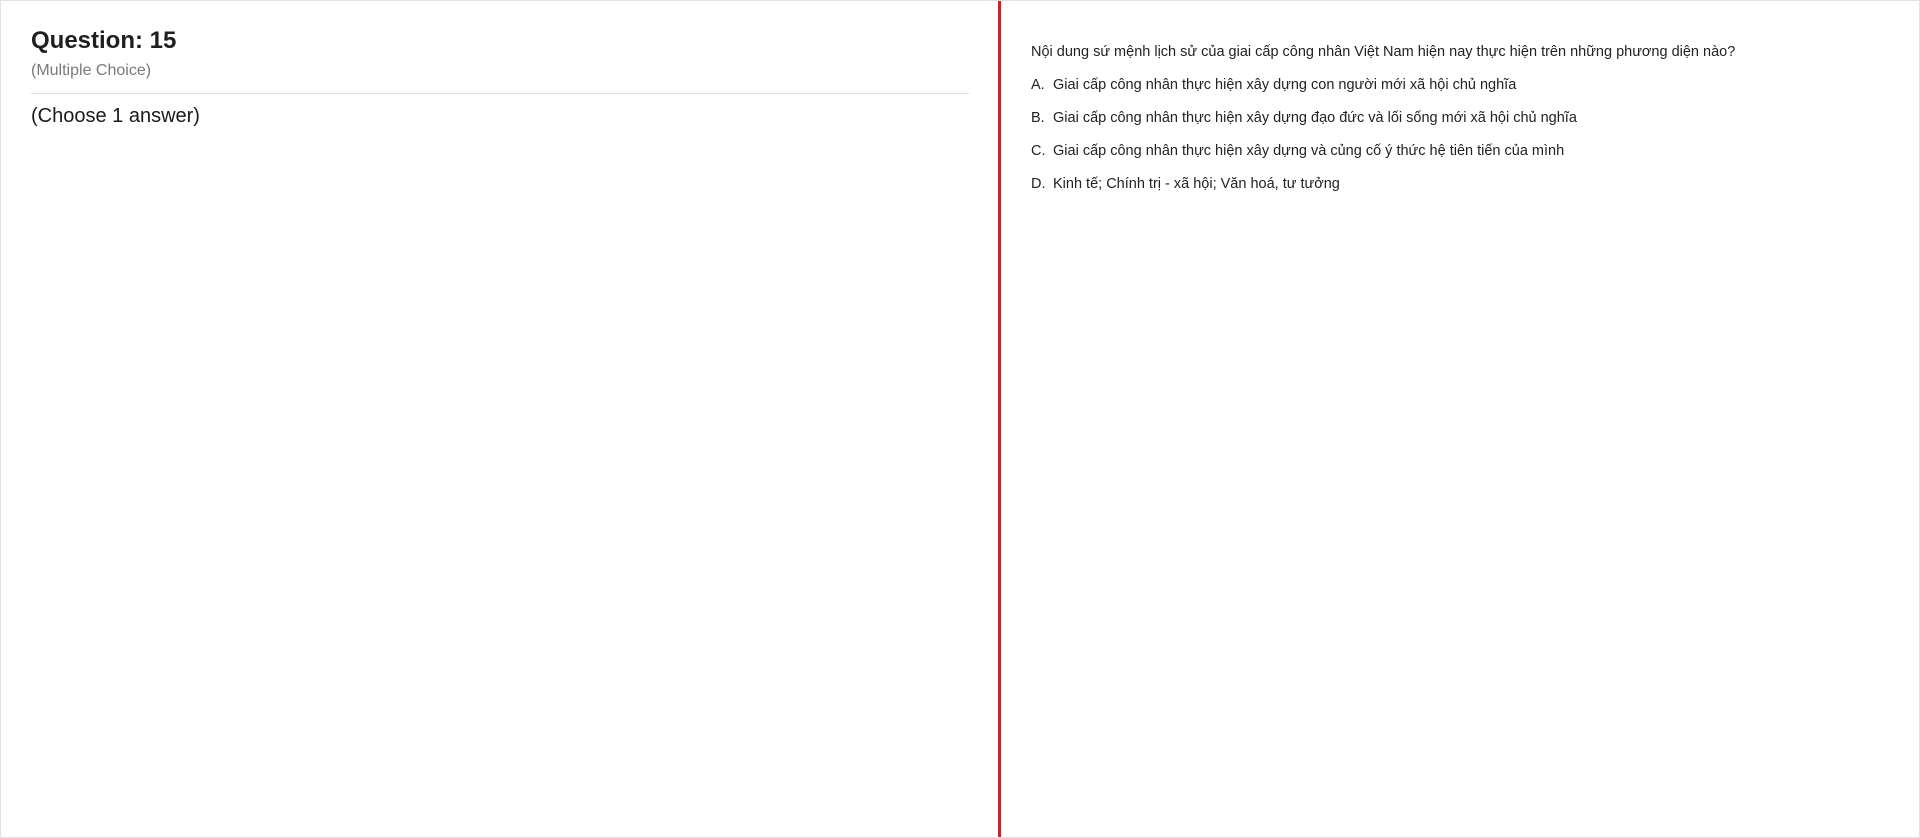  What do you see at coordinates (1038, 118) in the screenshot?
I see `option-letter: B.` at bounding box center [1038, 118].